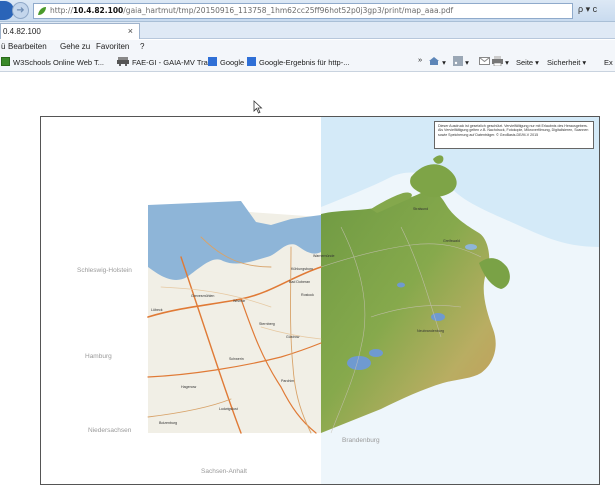 This screenshot has height=485, width=615. I want to click on city-label-warnemuende: Warnemünde, so click(324, 256).